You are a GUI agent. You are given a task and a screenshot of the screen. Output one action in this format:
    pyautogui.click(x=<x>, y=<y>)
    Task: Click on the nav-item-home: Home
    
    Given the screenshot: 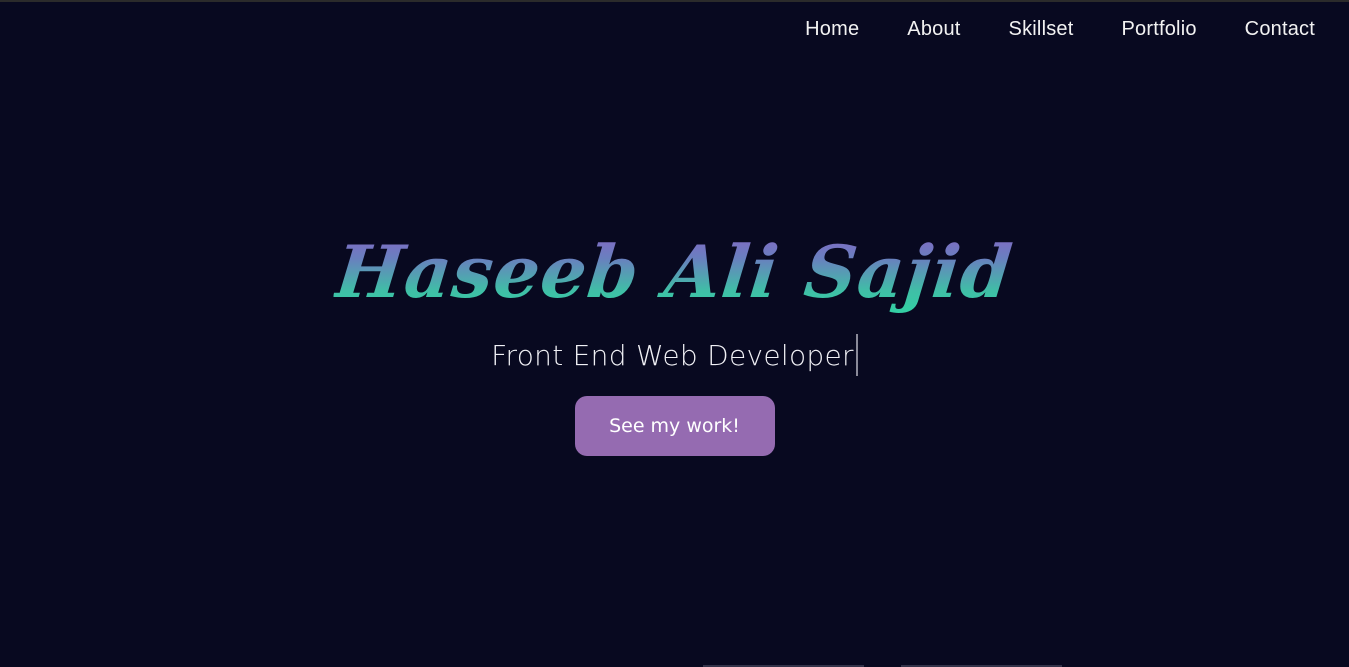 What is the action you would take?
    pyautogui.click(x=832, y=29)
    